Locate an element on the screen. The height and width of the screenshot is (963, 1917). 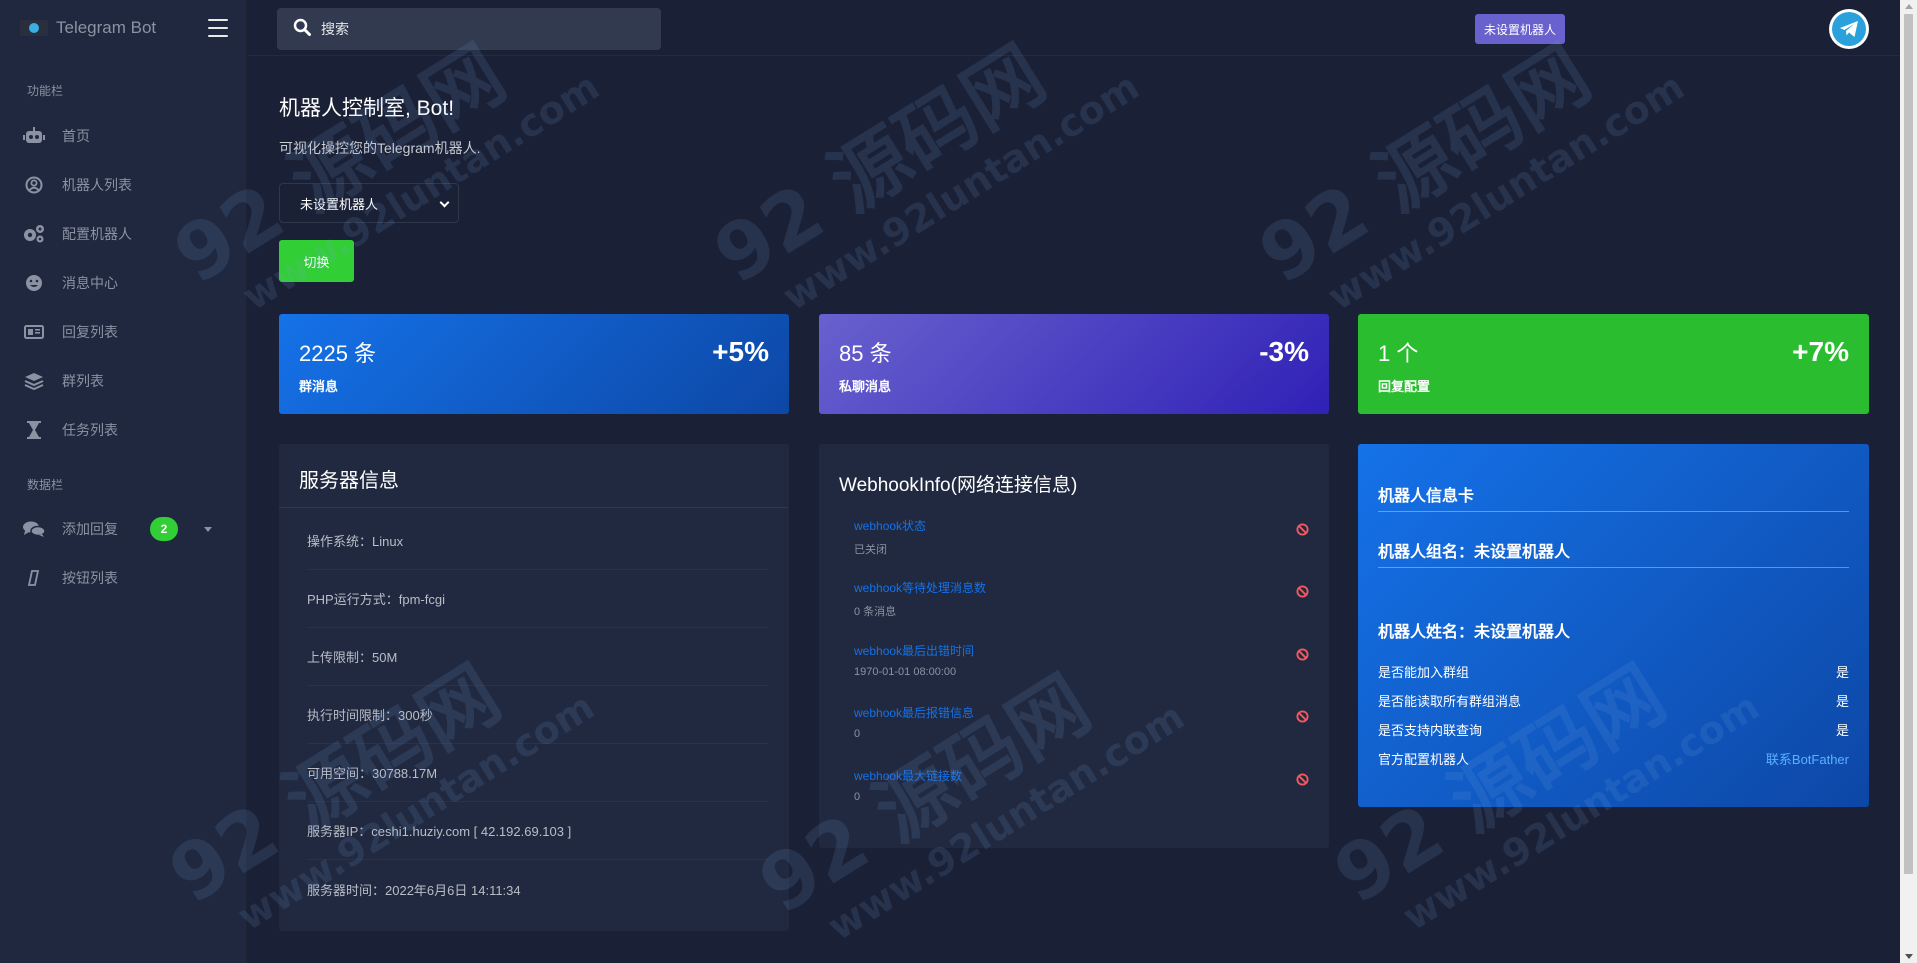
avatar is located at coordinates (1849, 29).